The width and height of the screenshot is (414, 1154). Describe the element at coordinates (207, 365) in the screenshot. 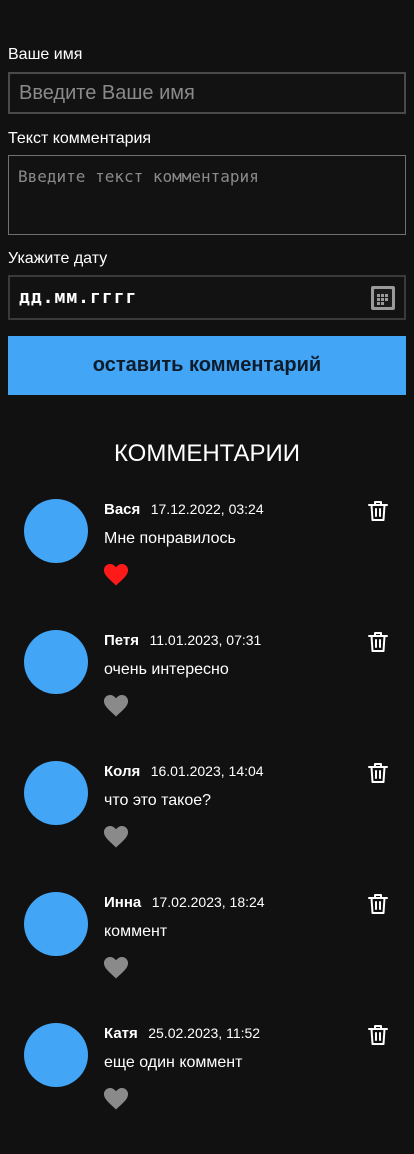

I see `submit-comment-button: оставить комментарий` at that location.